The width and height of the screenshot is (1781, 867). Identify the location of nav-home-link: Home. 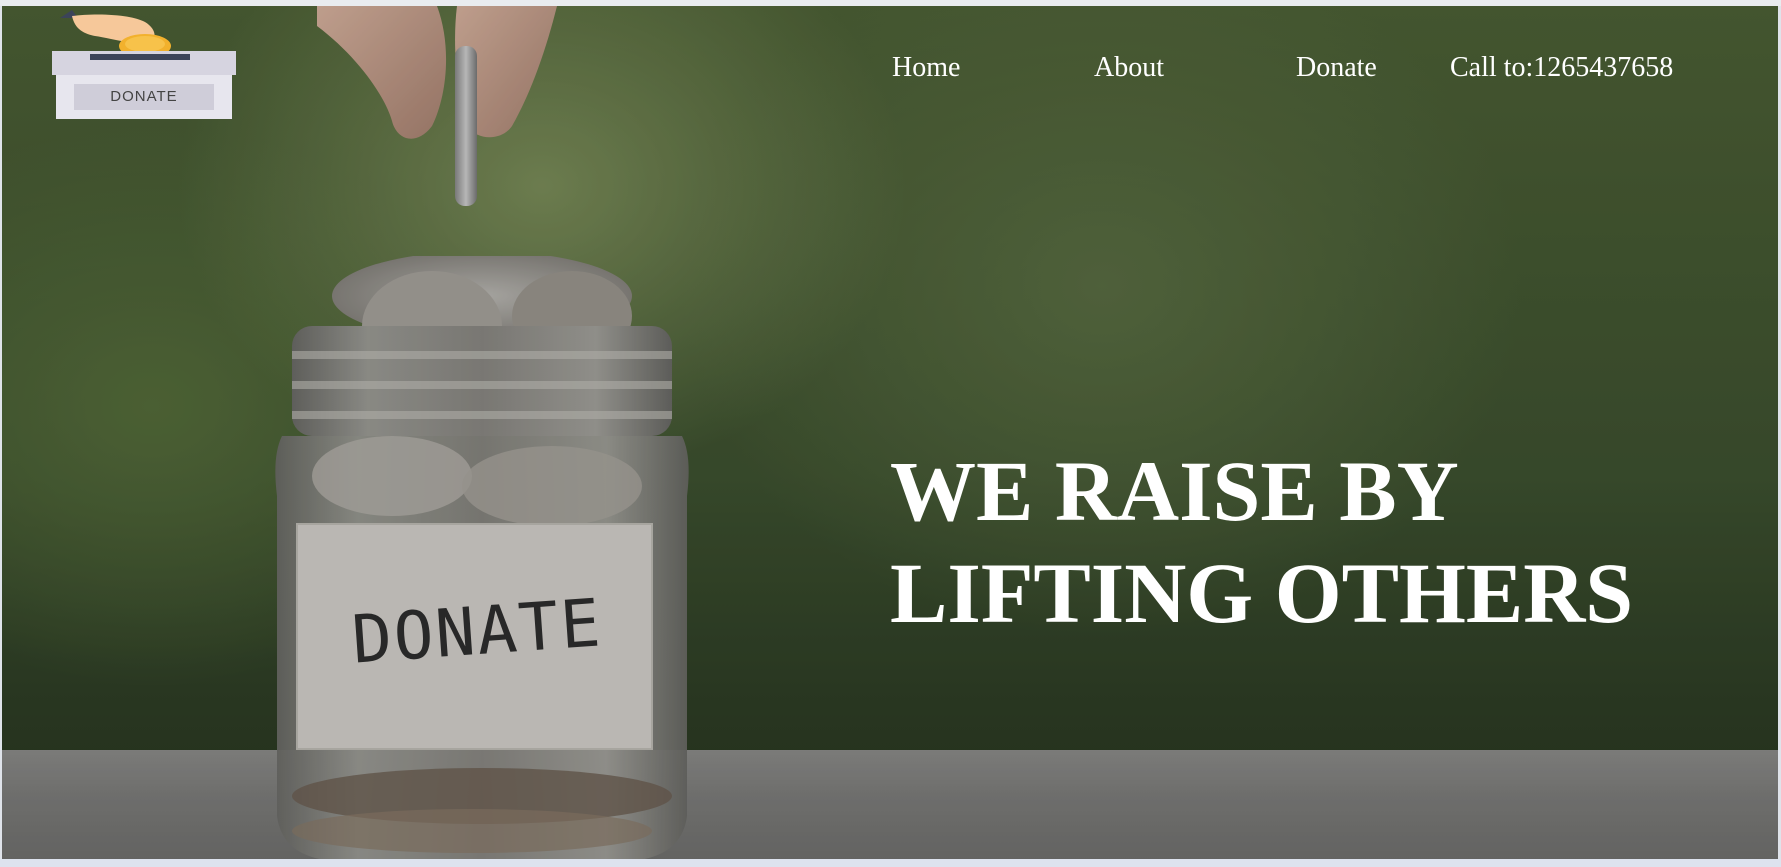
(926, 68).